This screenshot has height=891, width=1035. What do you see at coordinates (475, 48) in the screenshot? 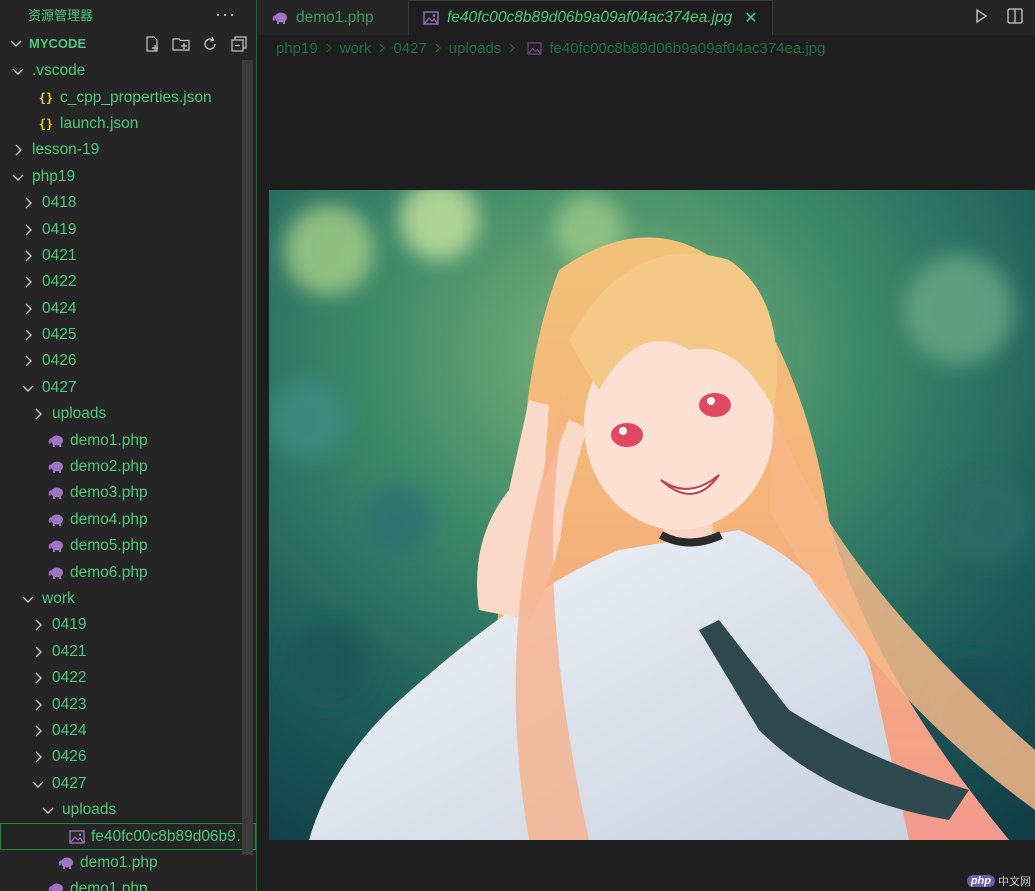
I see `breadcrumb-item: uploads` at bounding box center [475, 48].